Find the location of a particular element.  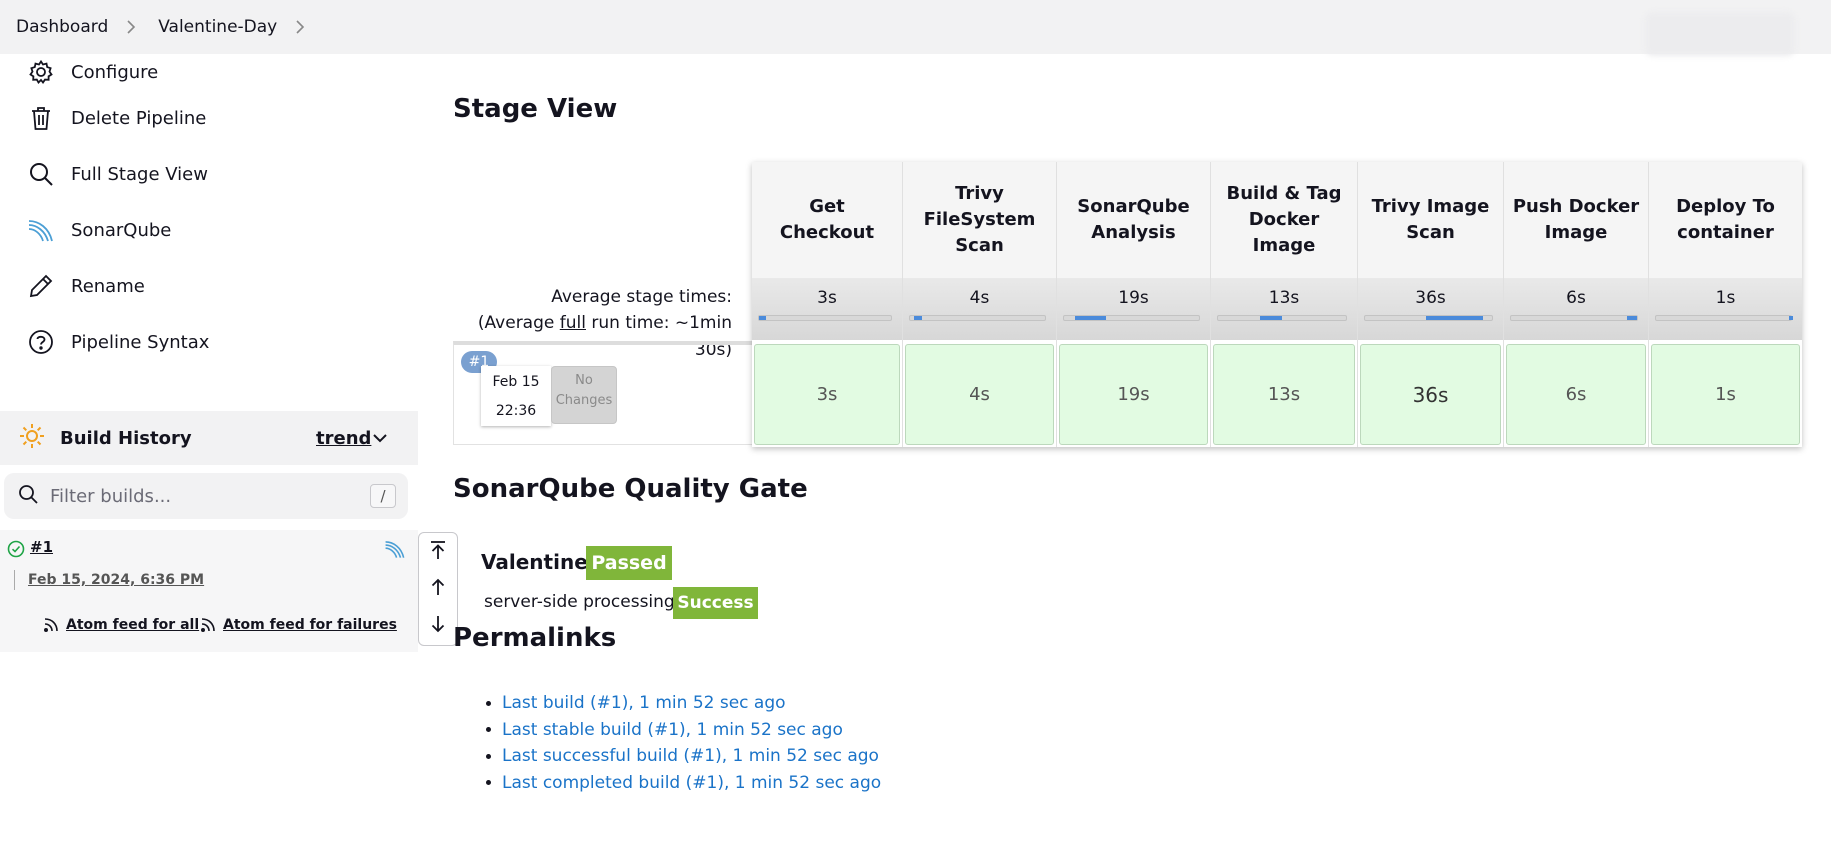

sun-icon is located at coordinates (32, 438).